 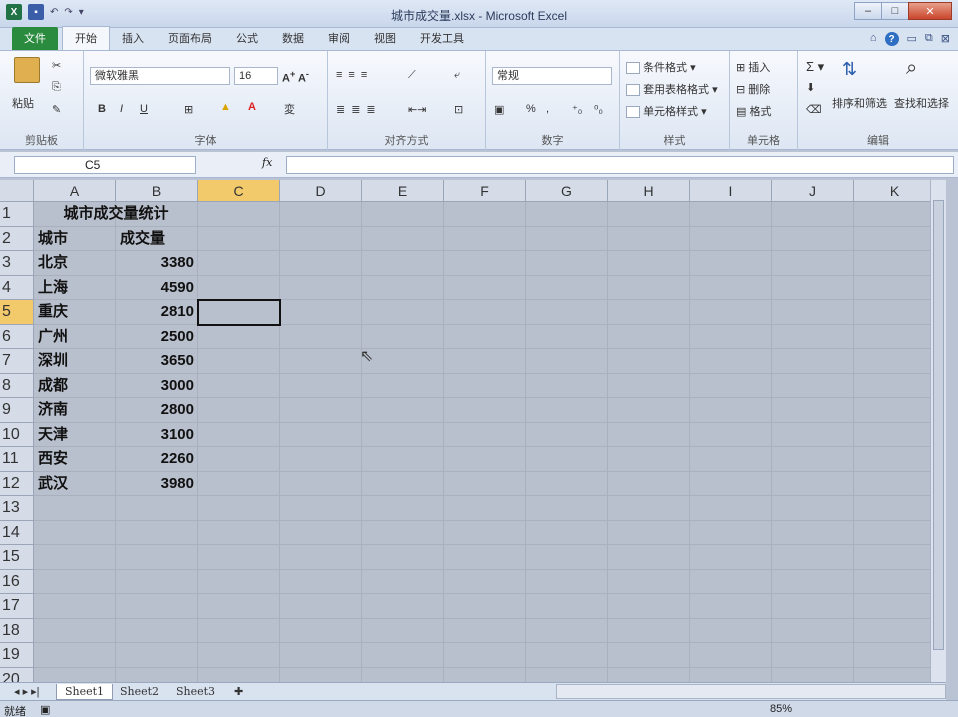 What do you see at coordinates (23, 103) in the screenshot?
I see `paste-button: 粘贴` at bounding box center [23, 103].